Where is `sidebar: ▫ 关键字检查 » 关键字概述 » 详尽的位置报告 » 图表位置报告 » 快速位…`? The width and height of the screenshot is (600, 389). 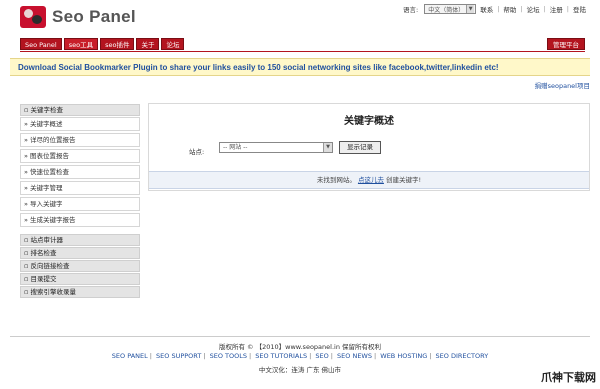 sidebar: ▫ 关键字检查 » 关键字概述 » 详尽的位置报告 » 图表位置报告 » 快速位… is located at coordinates (80, 201).